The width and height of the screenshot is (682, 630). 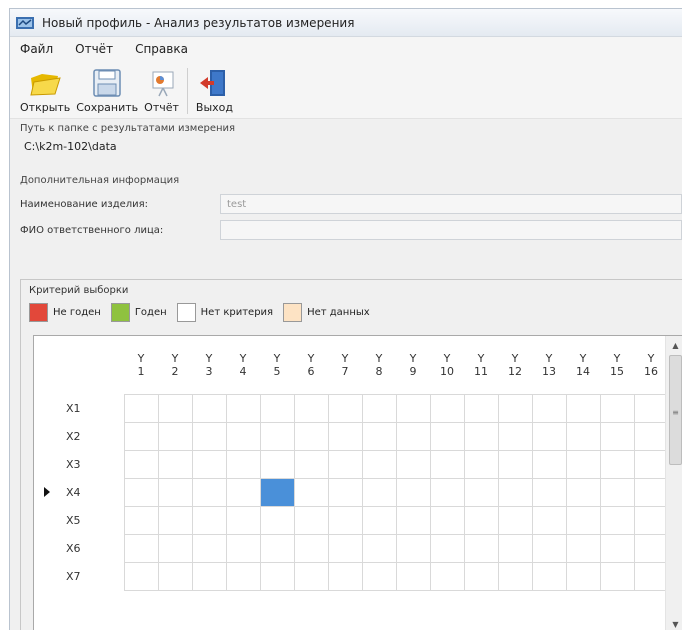 What do you see at coordinates (673, 483) in the screenshot?
I see `vertical-scrollbar: ▲ ≡ ▼` at bounding box center [673, 483].